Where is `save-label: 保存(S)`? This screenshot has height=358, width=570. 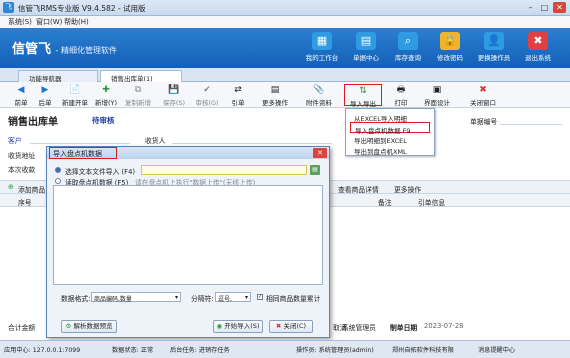
save-label: 保存(S) is located at coordinates (174, 103).